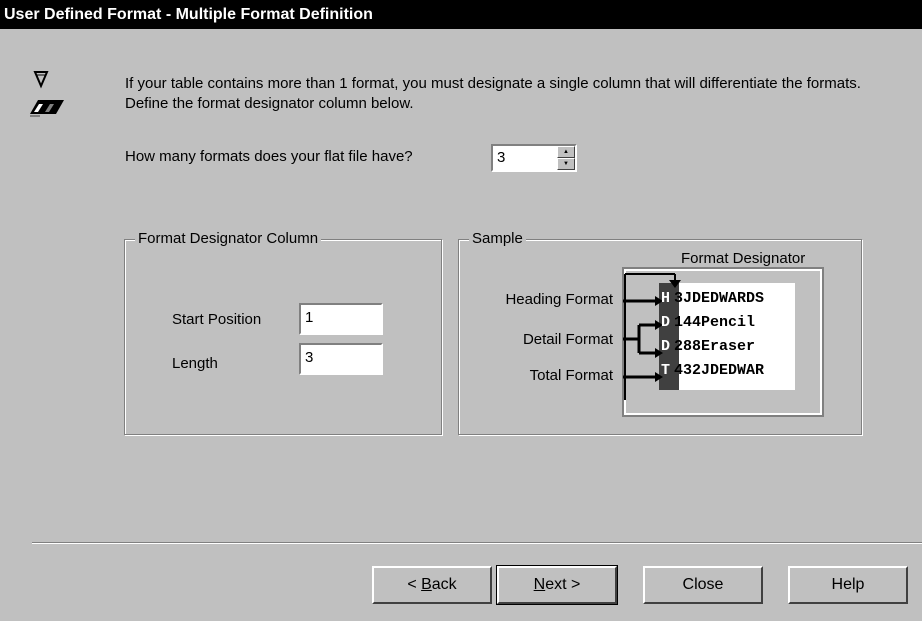 This screenshot has height=621, width=922. Describe the element at coordinates (666, 298) in the screenshot. I see `sample-row-code: H` at that location.